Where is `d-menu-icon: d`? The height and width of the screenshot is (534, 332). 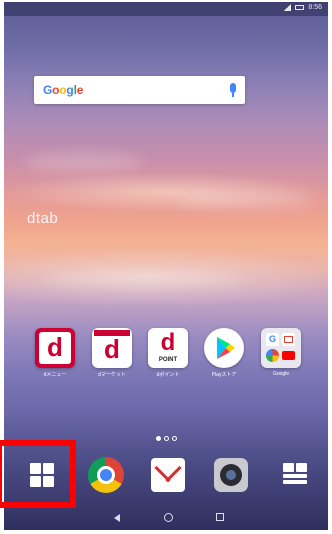 d-menu-icon: d is located at coordinates (55, 348).